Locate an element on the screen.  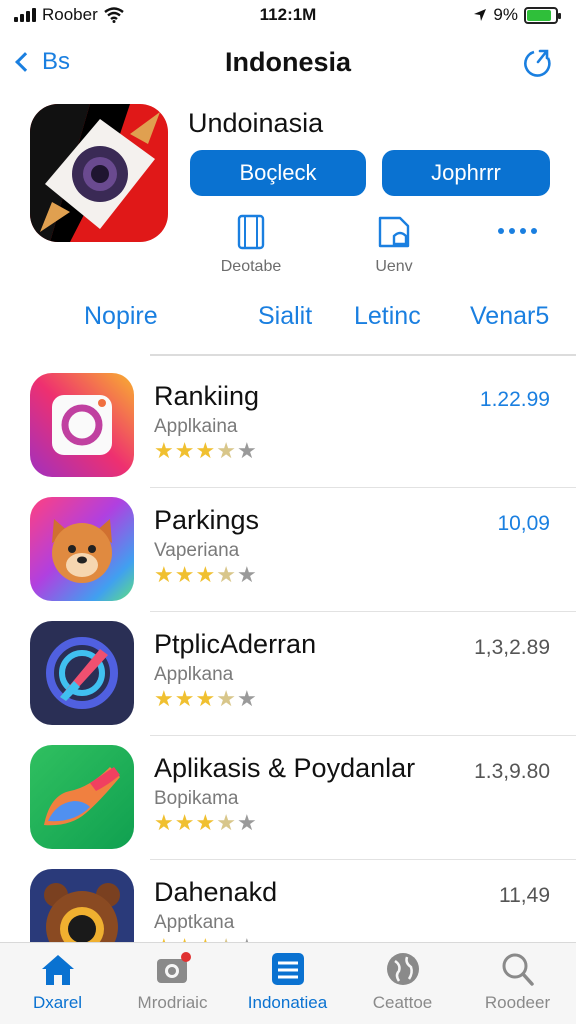
item-subtitle: Apptkana is located at coordinates (194, 922).